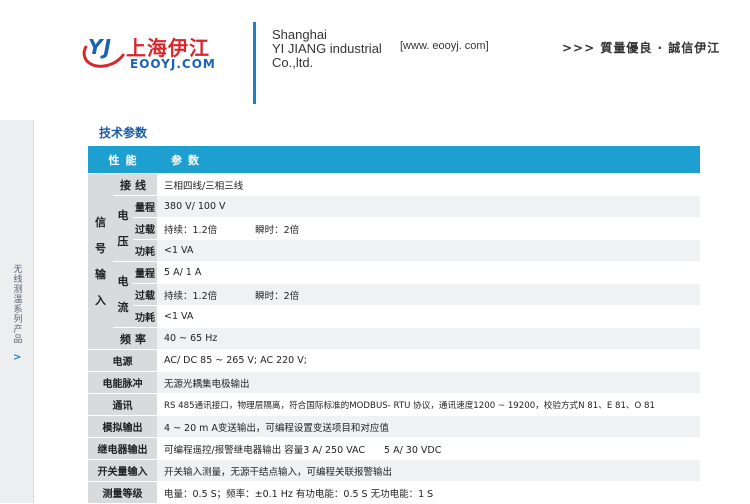 This screenshot has width=750, height=504. I want to click on wiring-label: 接线, so click(135, 184).